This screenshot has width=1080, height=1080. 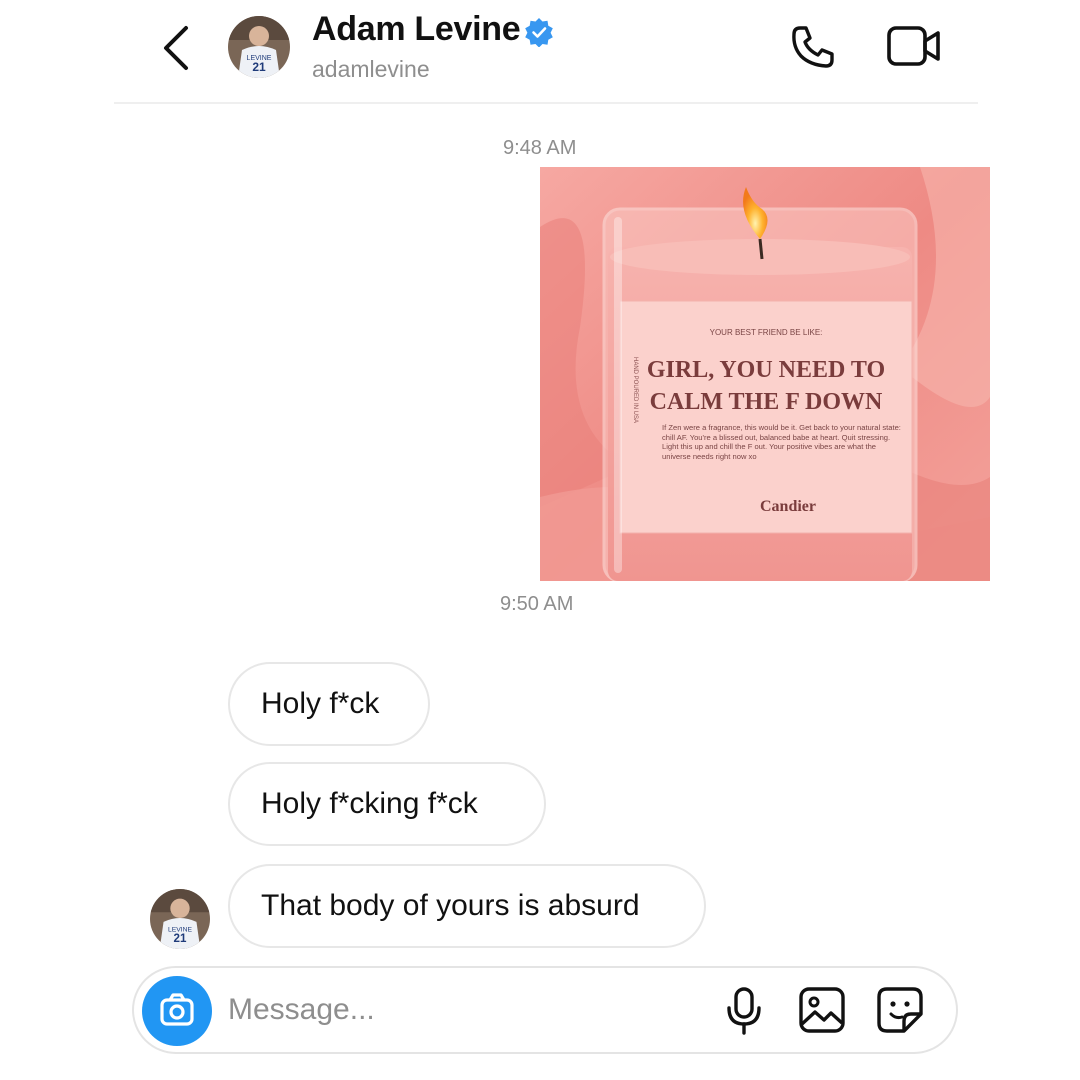 I want to click on candle-headline-line1: GIRL, YOU NEED TO, so click(x=766, y=370).